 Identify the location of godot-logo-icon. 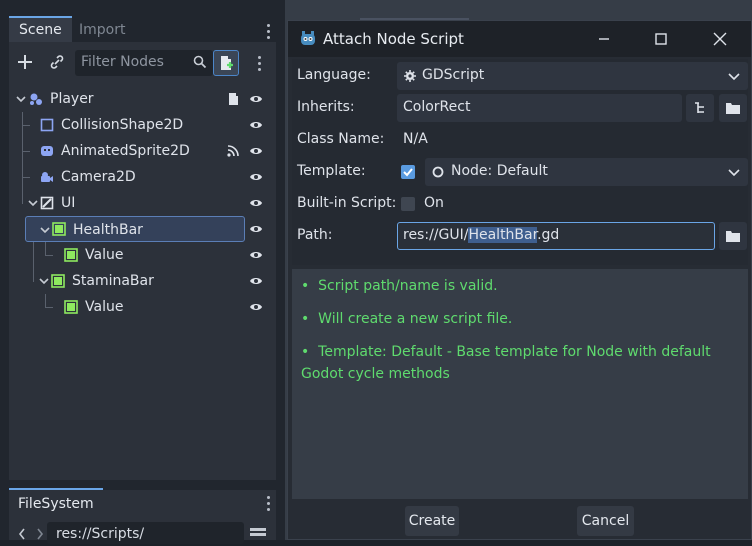
(308, 38).